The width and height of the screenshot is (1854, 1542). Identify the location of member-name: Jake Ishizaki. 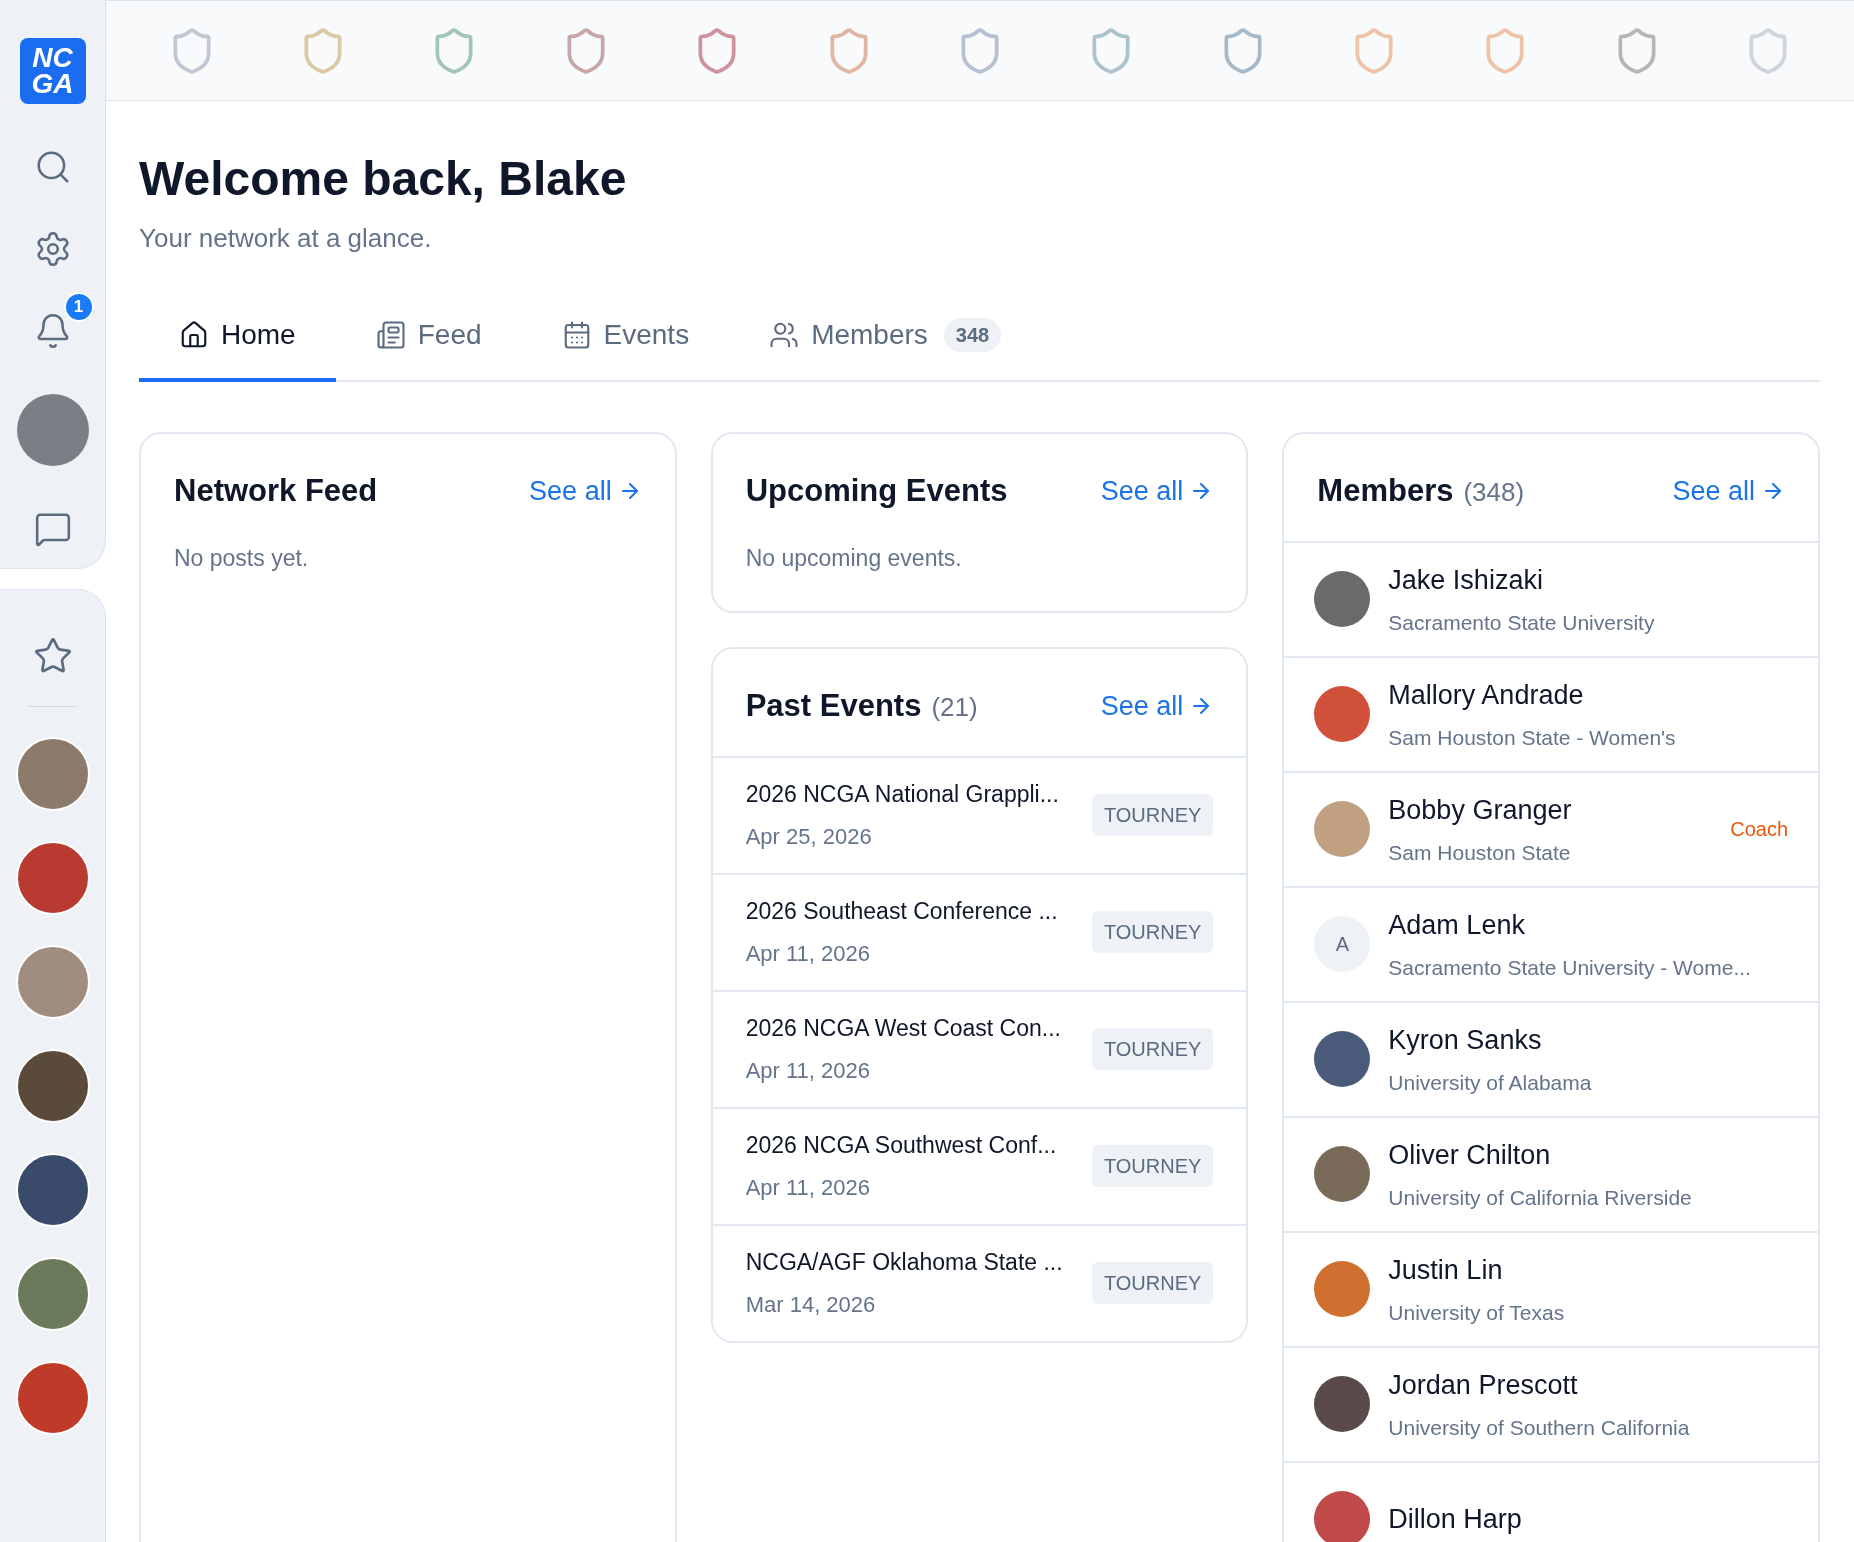
(1466, 580).